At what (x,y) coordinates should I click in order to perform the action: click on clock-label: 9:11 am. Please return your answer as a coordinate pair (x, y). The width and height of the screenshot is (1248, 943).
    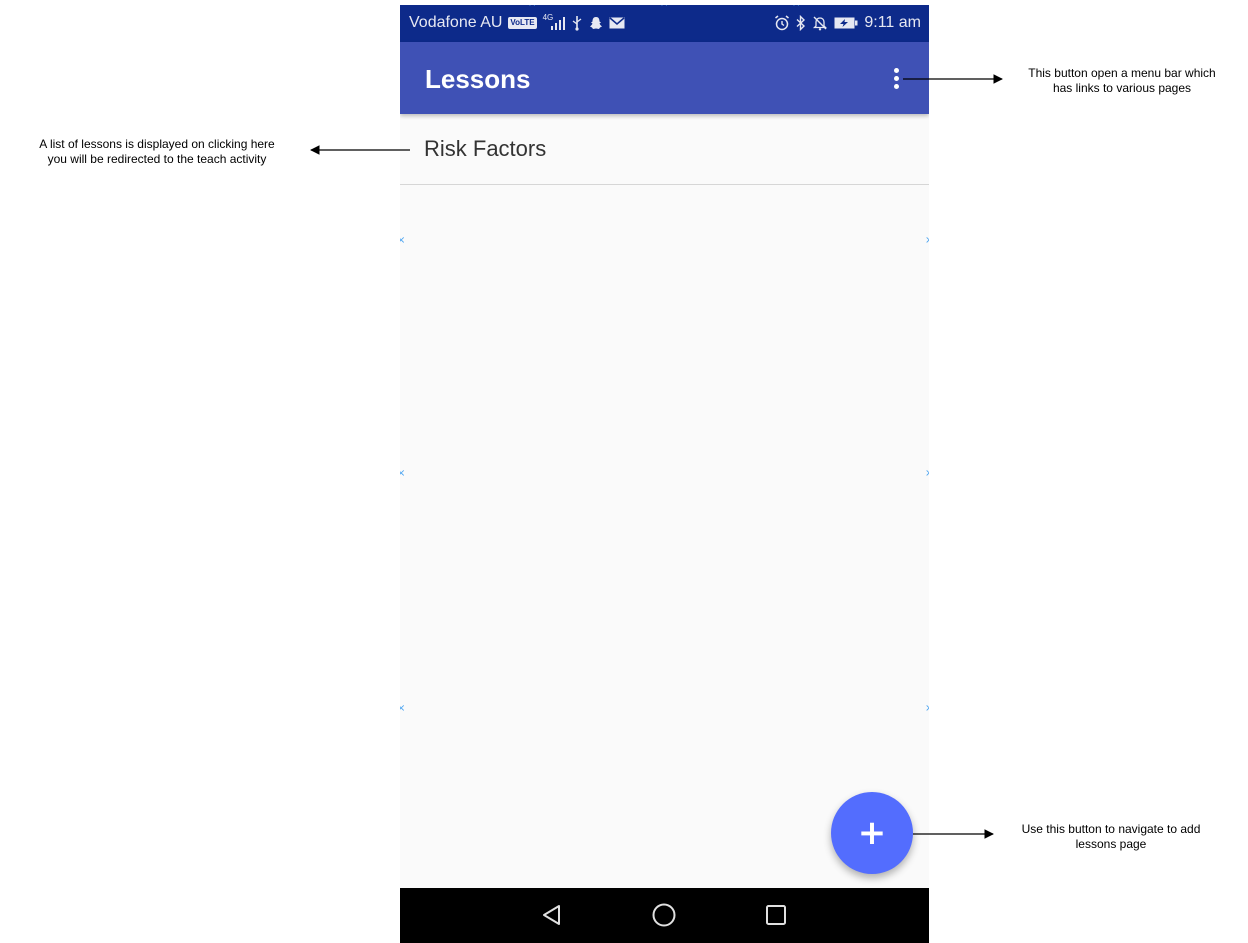
    Looking at the image, I should click on (892, 22).